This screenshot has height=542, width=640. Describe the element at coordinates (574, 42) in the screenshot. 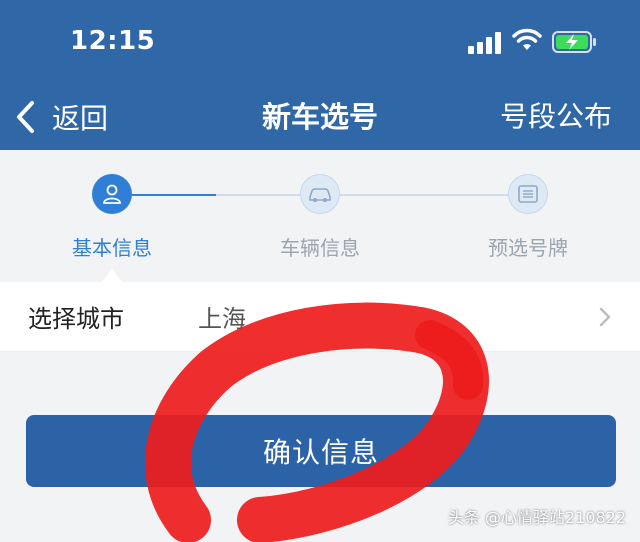

I see `battery-charging-icon` at that location.